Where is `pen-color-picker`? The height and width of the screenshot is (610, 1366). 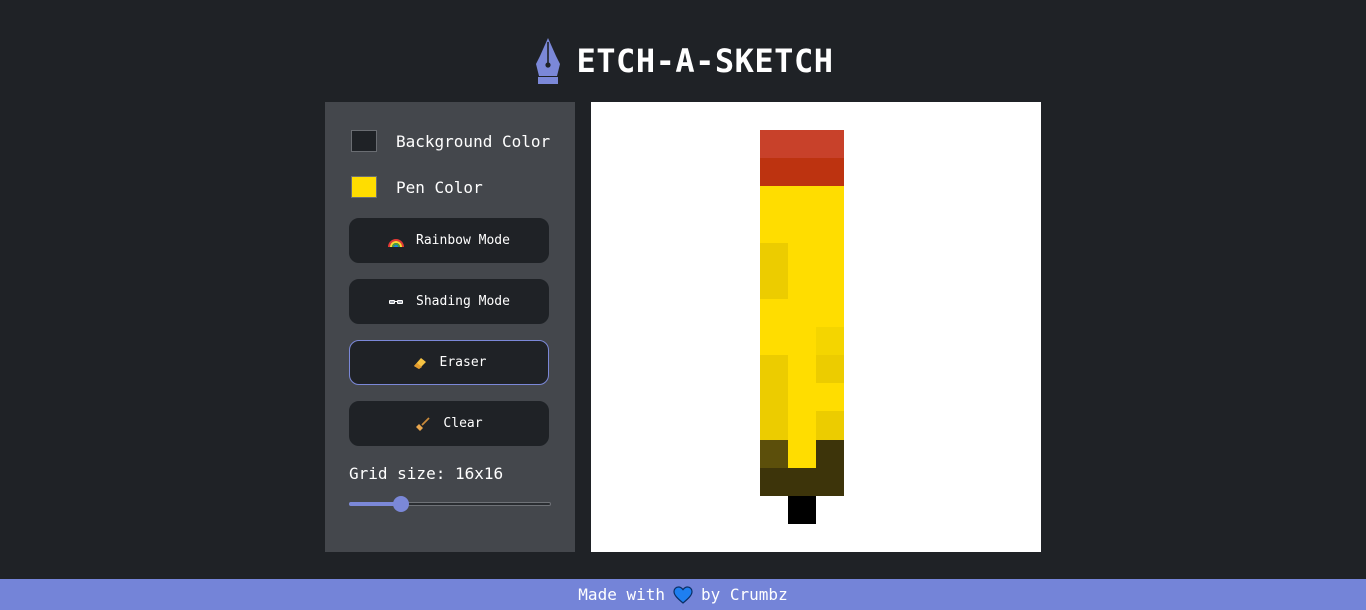
pen-color-picker is located at coordinates (364, 187).